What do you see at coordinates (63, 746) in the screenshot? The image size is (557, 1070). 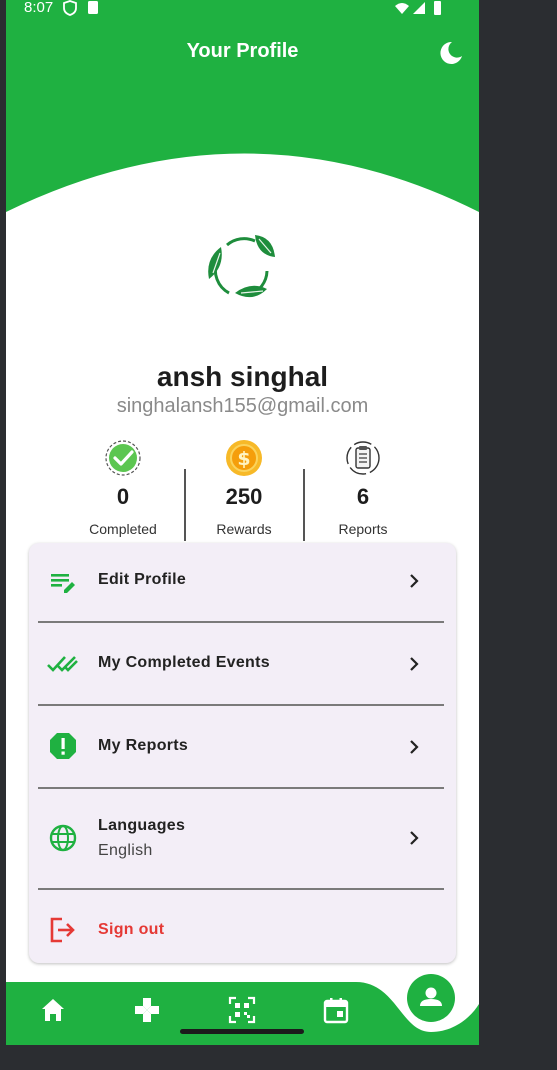 I see `alert-octagon-icon` at bounding box center [63, 746].